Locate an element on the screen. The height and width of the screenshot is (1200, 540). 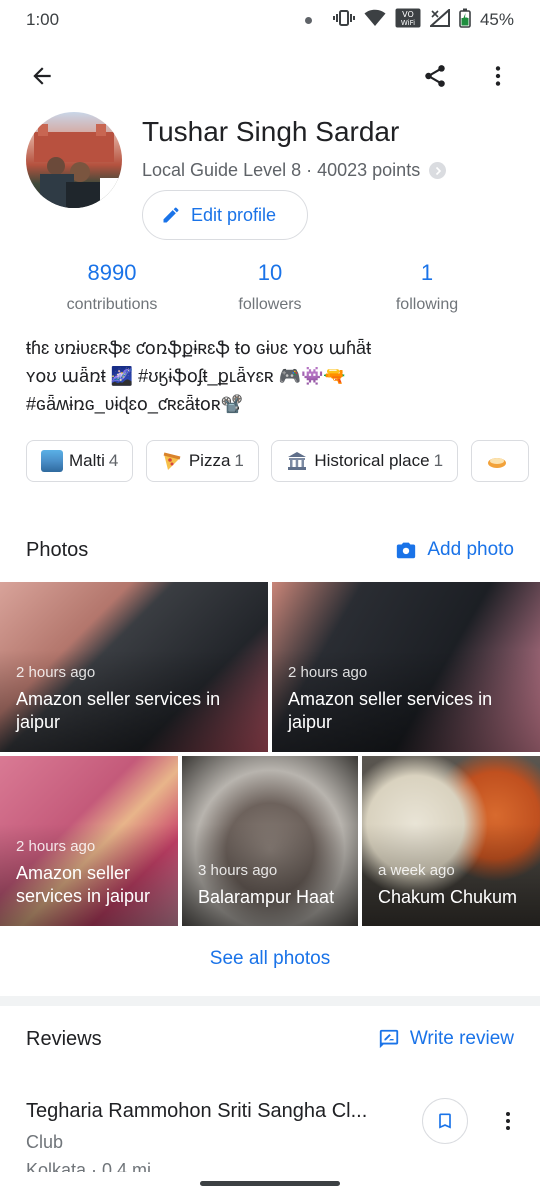
reviews-header: Reviews Write review is located at coordinates (270, 1039).